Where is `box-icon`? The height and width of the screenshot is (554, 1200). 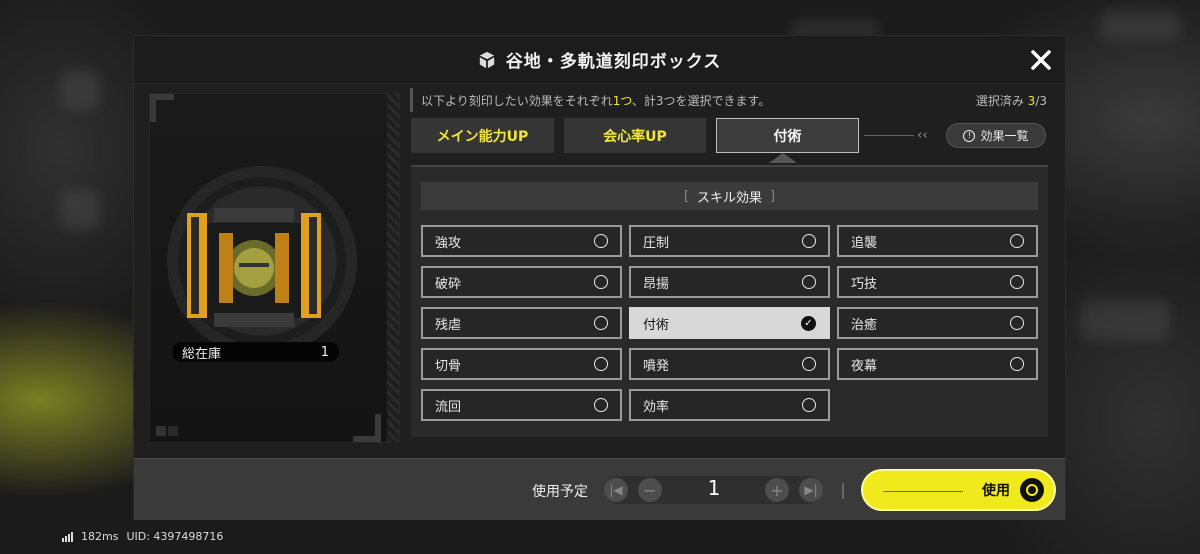 box-icon is located at coordinates (486, 59).